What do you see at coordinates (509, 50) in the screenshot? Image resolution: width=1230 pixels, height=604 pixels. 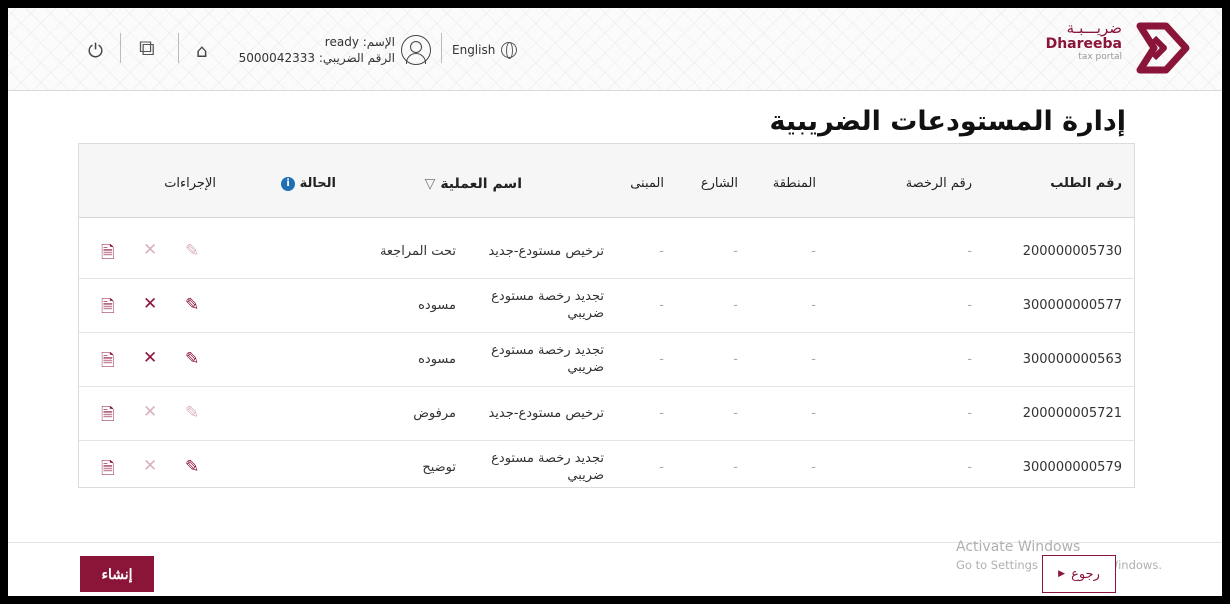 I see `globe-icon` at bounding box center [509, 50].